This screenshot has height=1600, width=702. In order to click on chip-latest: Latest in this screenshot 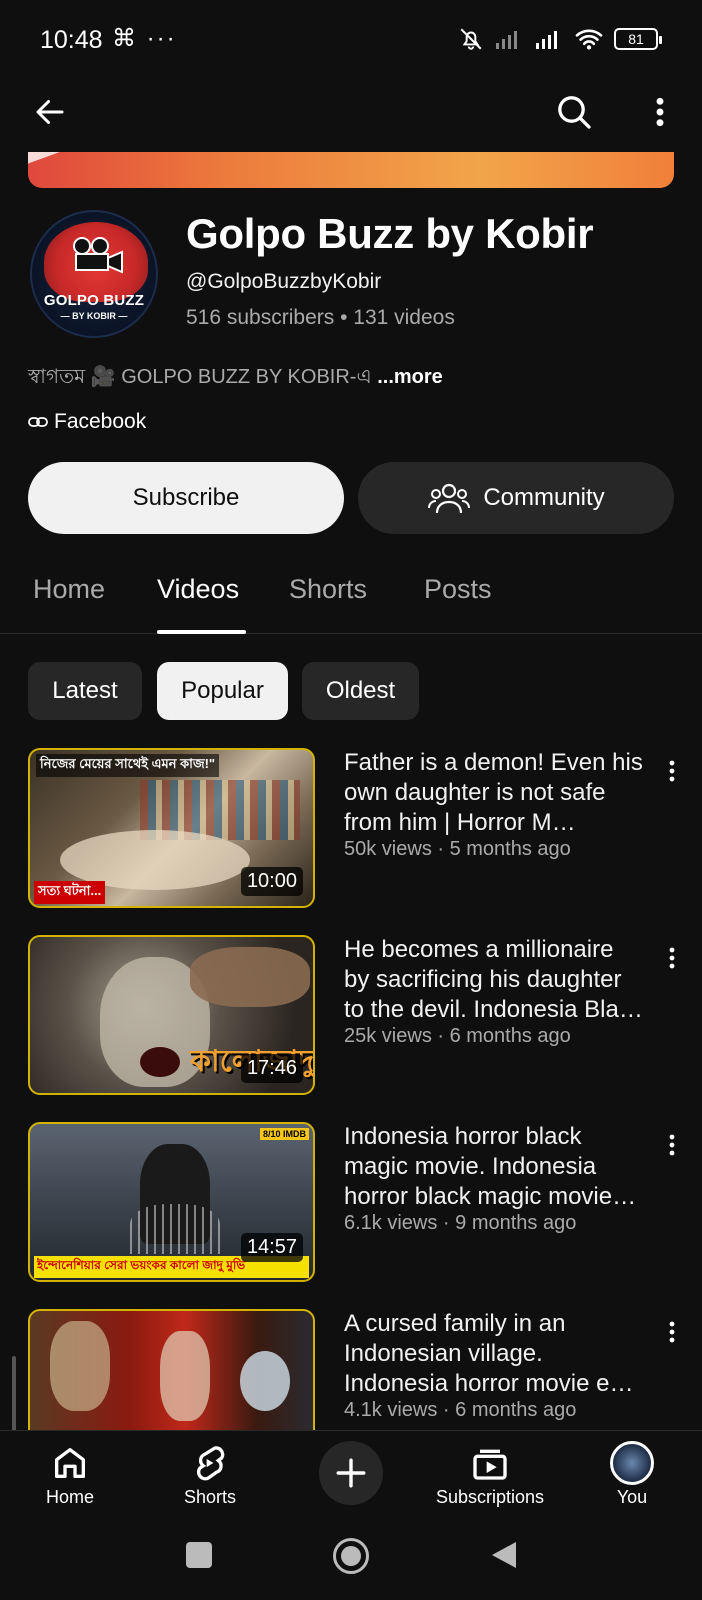, I will do `click(85, 691)`.